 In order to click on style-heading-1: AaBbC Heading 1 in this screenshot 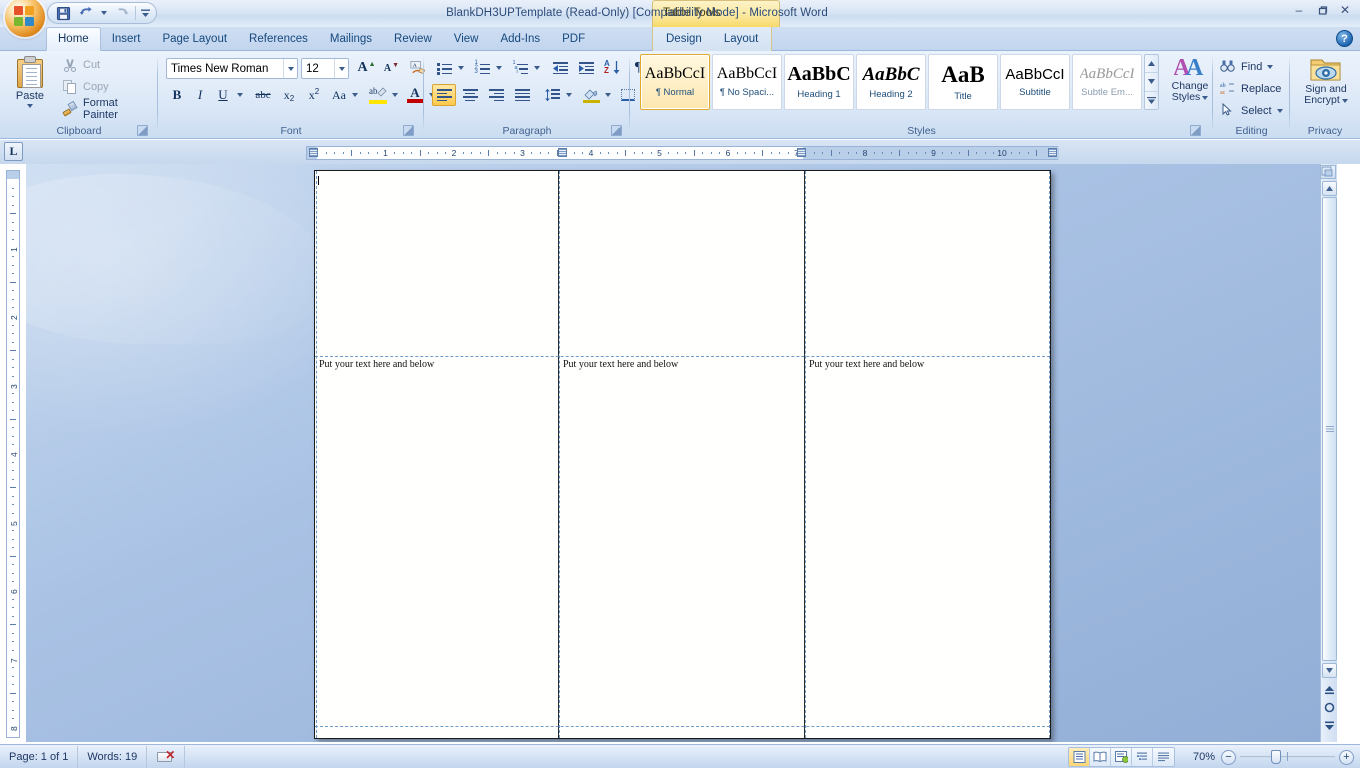, I will do `click(819, 82)`.